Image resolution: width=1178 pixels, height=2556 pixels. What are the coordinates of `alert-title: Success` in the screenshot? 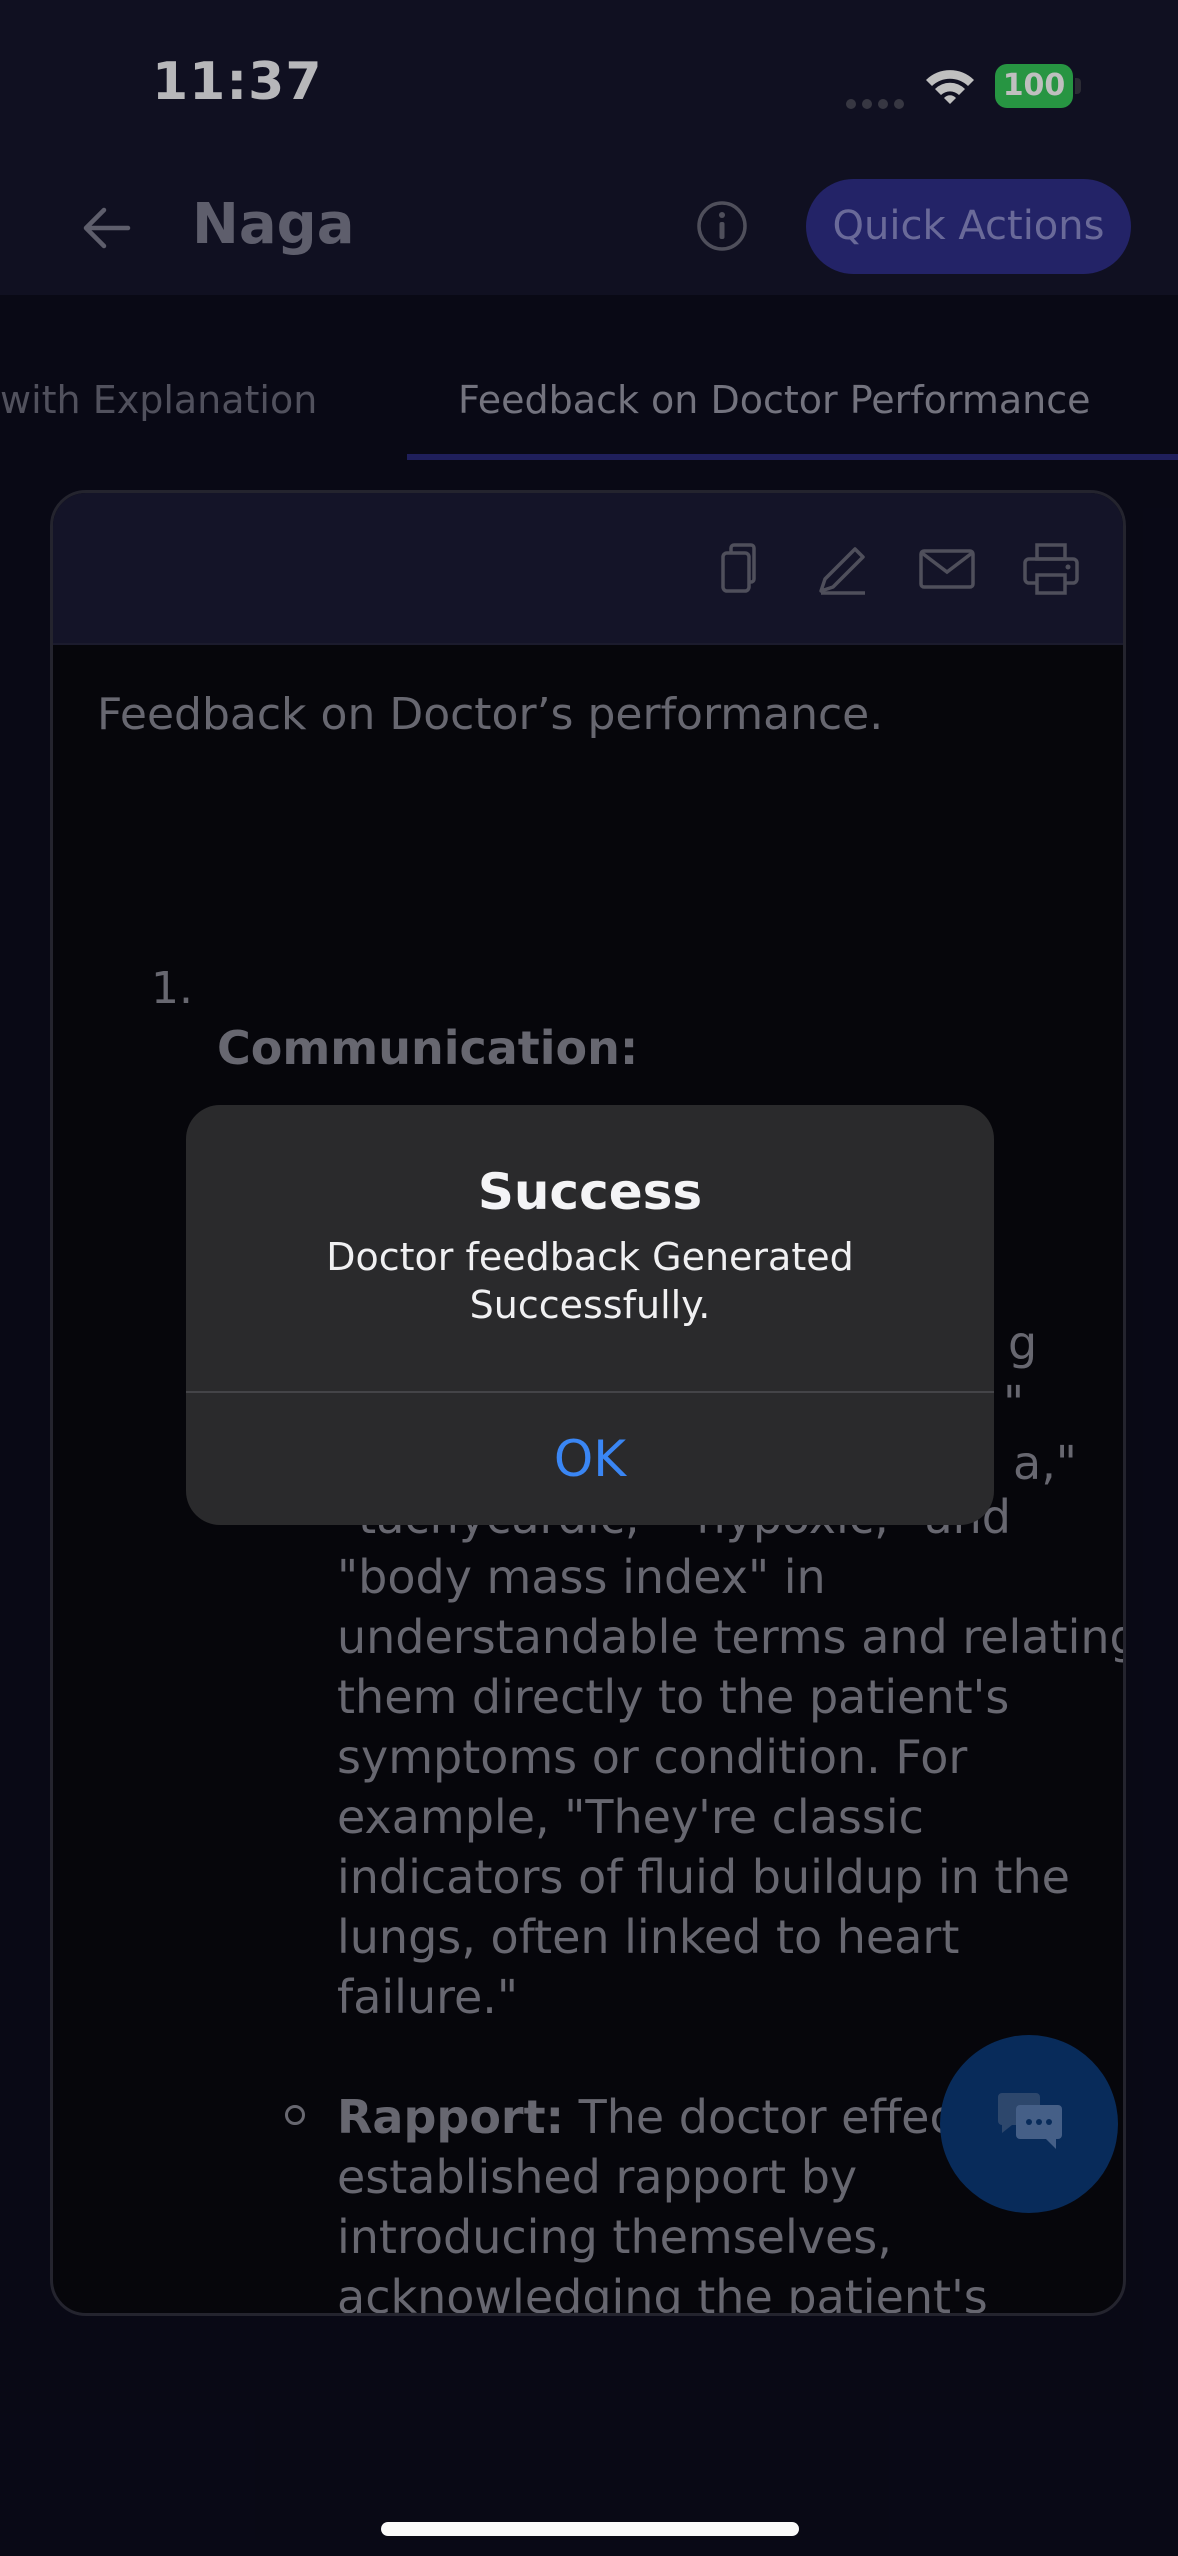 It's located at (590, 1192).